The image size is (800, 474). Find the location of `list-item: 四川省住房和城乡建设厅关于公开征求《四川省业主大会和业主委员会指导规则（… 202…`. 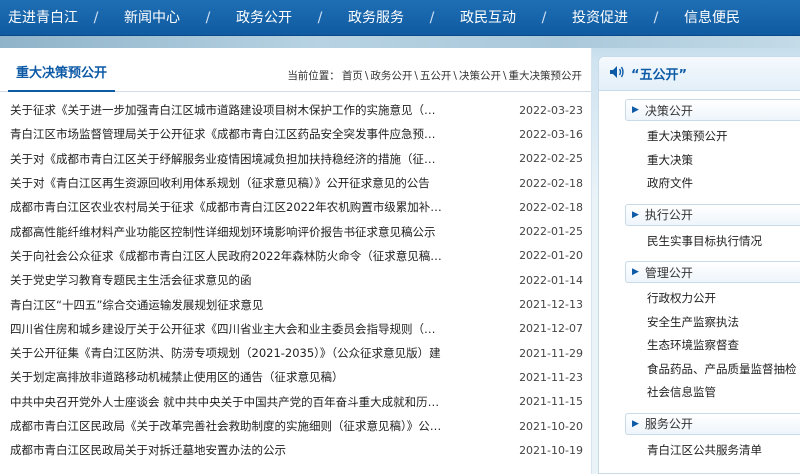

list-item: 四川省住房和城乡建设厅关于公开征求《四川省业主大会和业主委员会指导规则（… 202… is located at coordinates (296, 329).